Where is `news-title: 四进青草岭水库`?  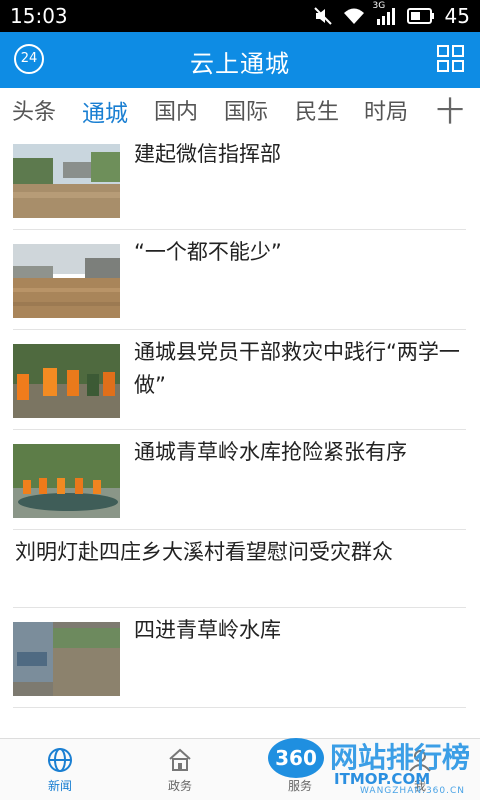 news-title: 四进青草岭水库 is located at coordinates (207, 630).